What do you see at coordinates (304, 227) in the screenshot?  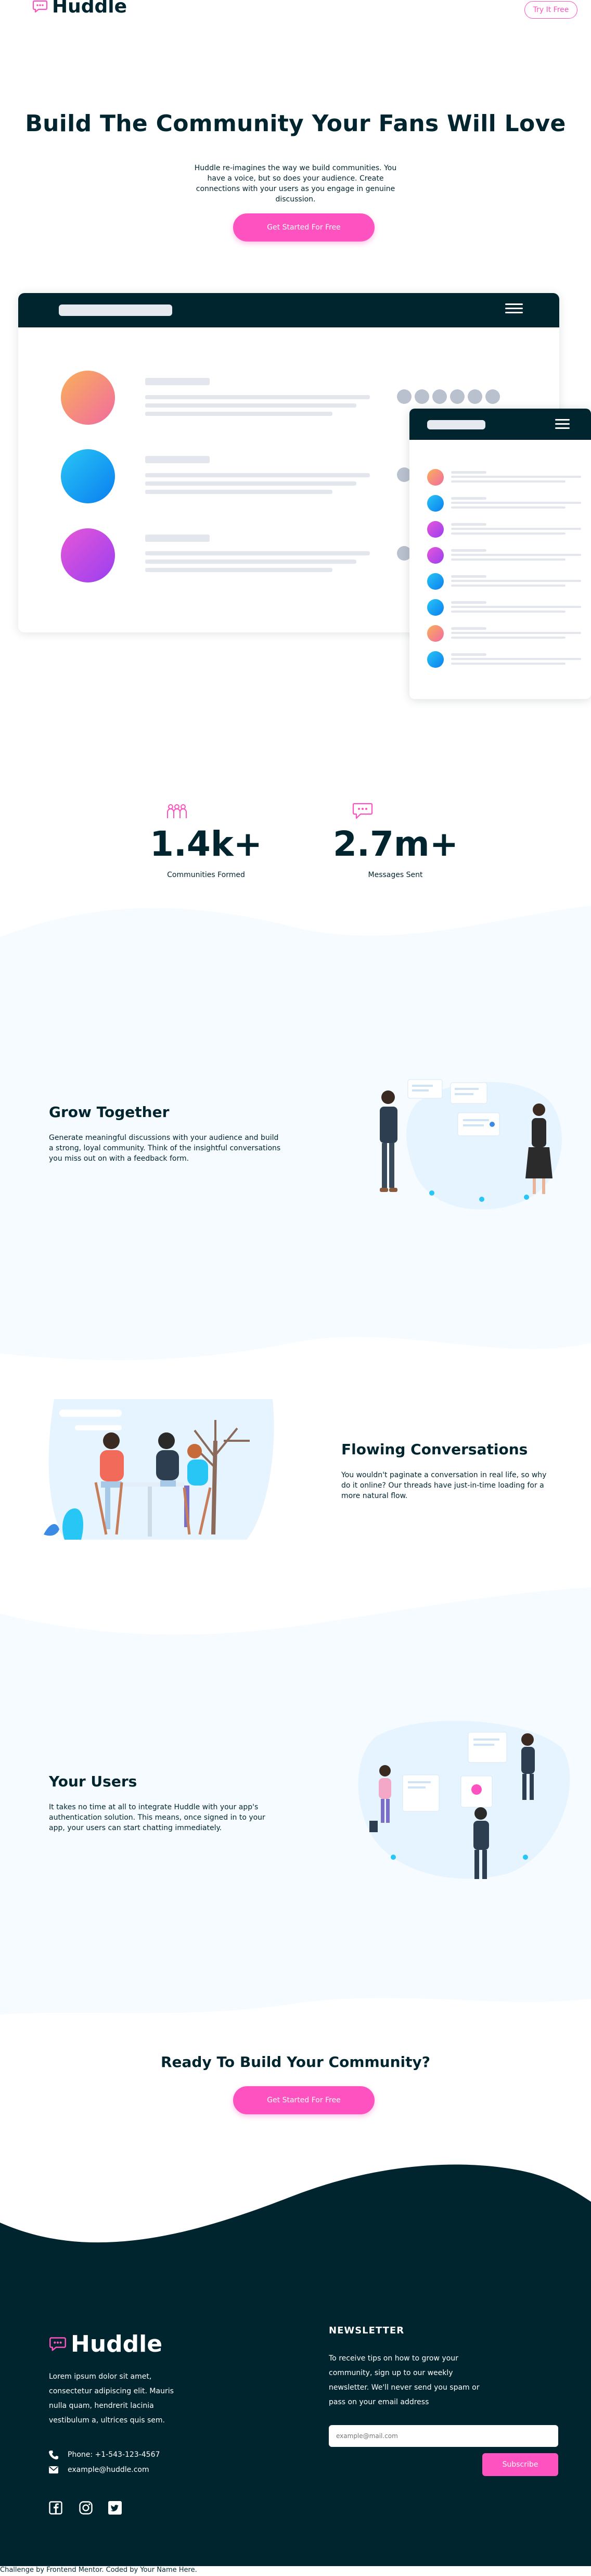 I see `hero-get-started-button: Get Started For Free` at bounding box center [304, 227].